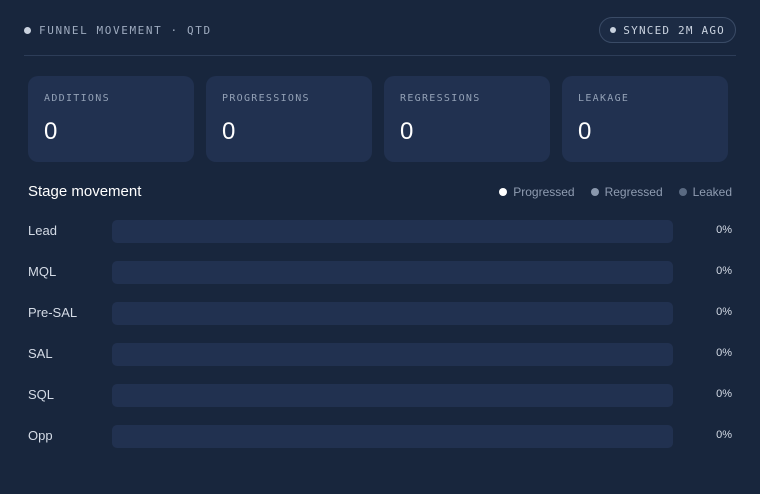 The image size is (760, 494). Describe the element at coordinates (645, 119) in the screenshot. I see `metric-card-leakage: LEAKAGE 0` at that location.